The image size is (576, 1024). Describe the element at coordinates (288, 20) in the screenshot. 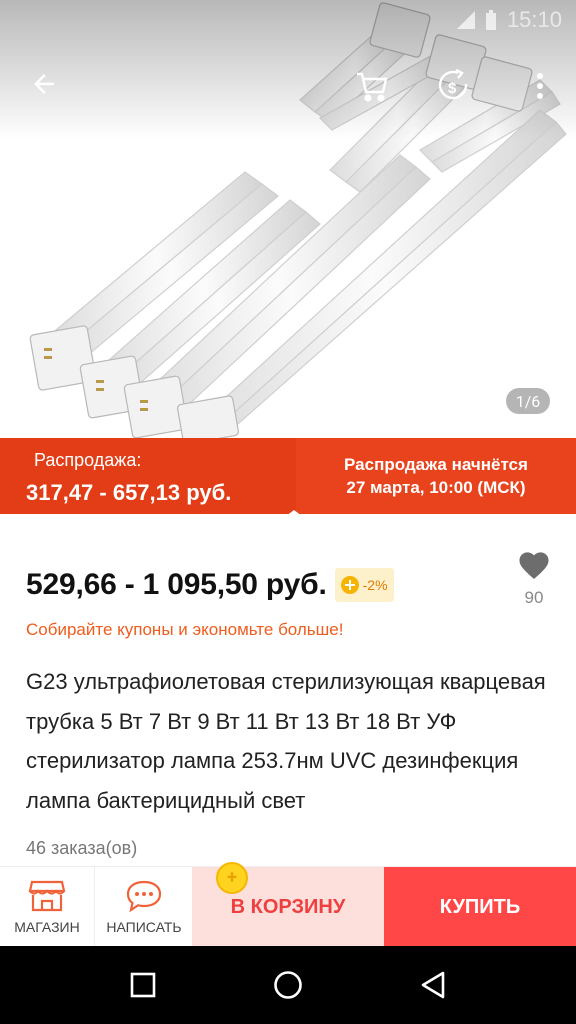

I see `status-bar: 15:10` at that location.